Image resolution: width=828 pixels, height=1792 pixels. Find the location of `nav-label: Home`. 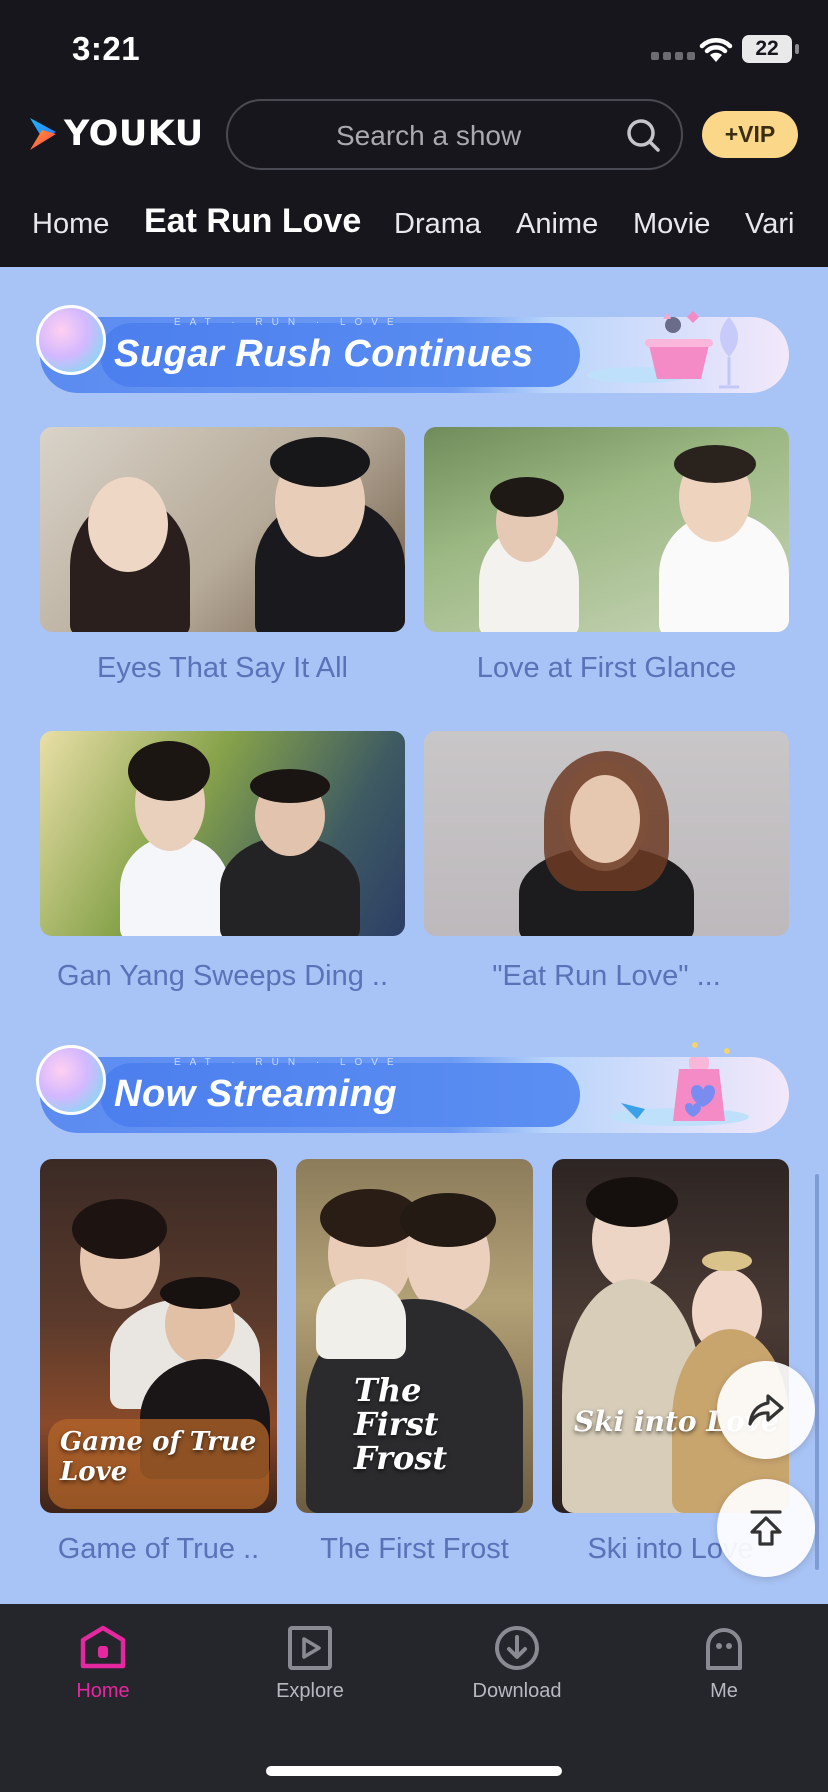

nav-label: Home is located at coordinates (103, 1691).